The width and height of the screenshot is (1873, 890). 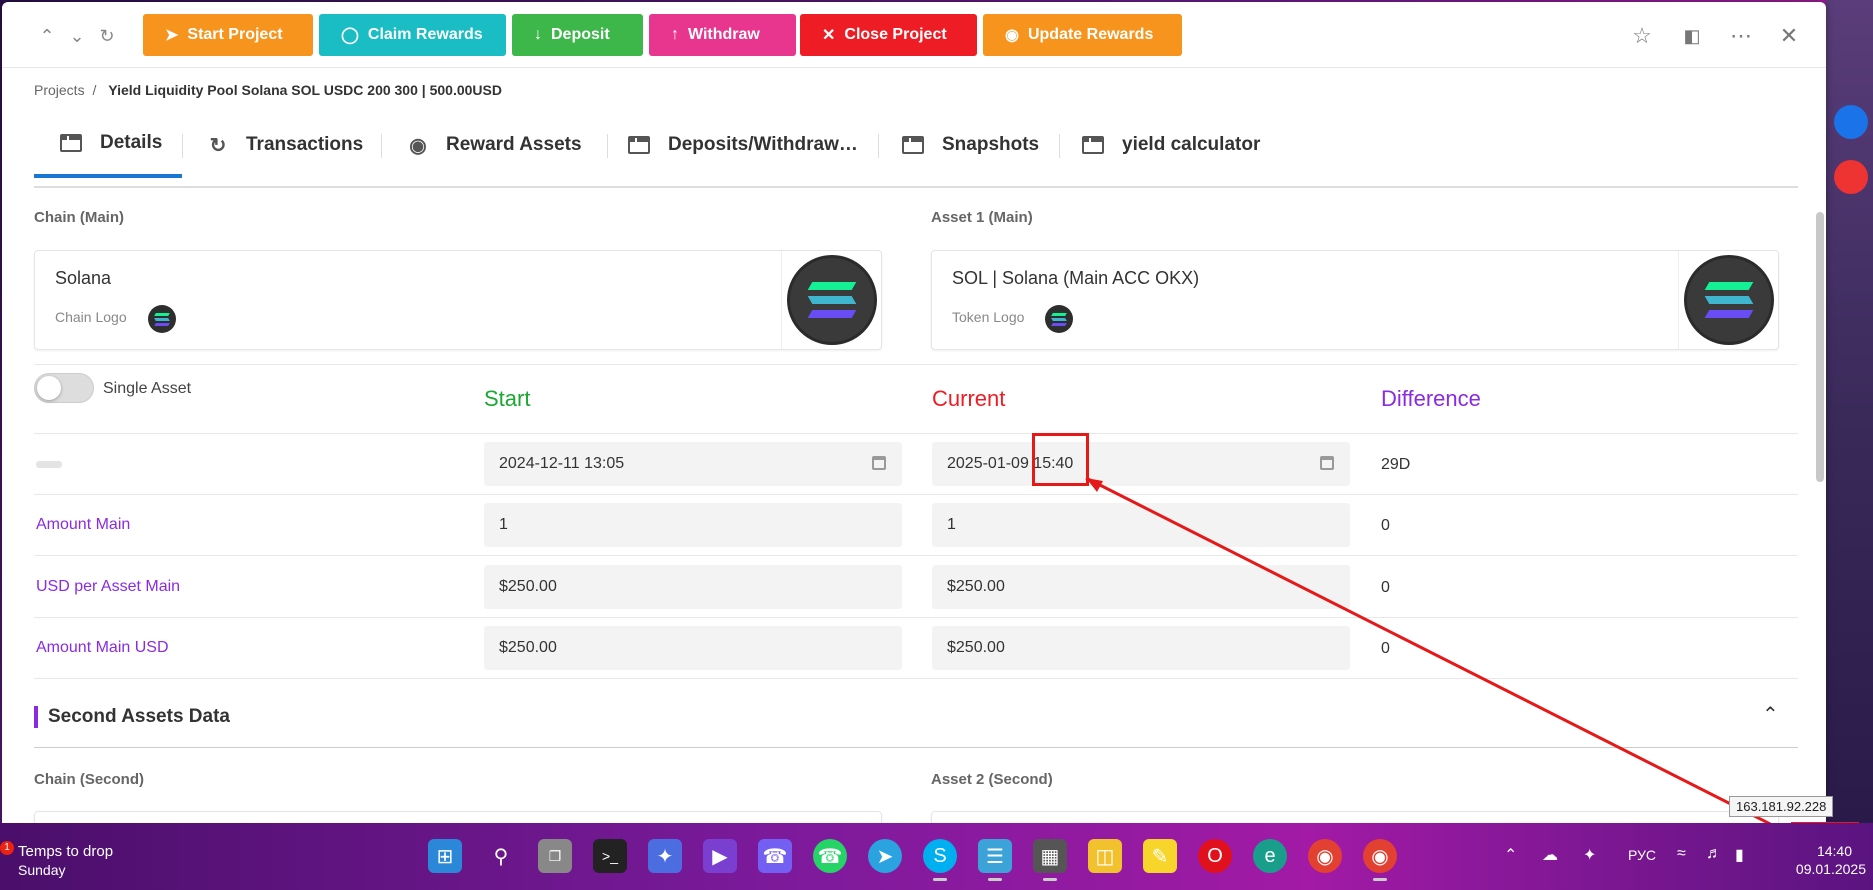 What do you see at coordinates (1550, 855) in the screenshot?
I see `onedrive-icon: ☁` at bounding box center [1550, 855].